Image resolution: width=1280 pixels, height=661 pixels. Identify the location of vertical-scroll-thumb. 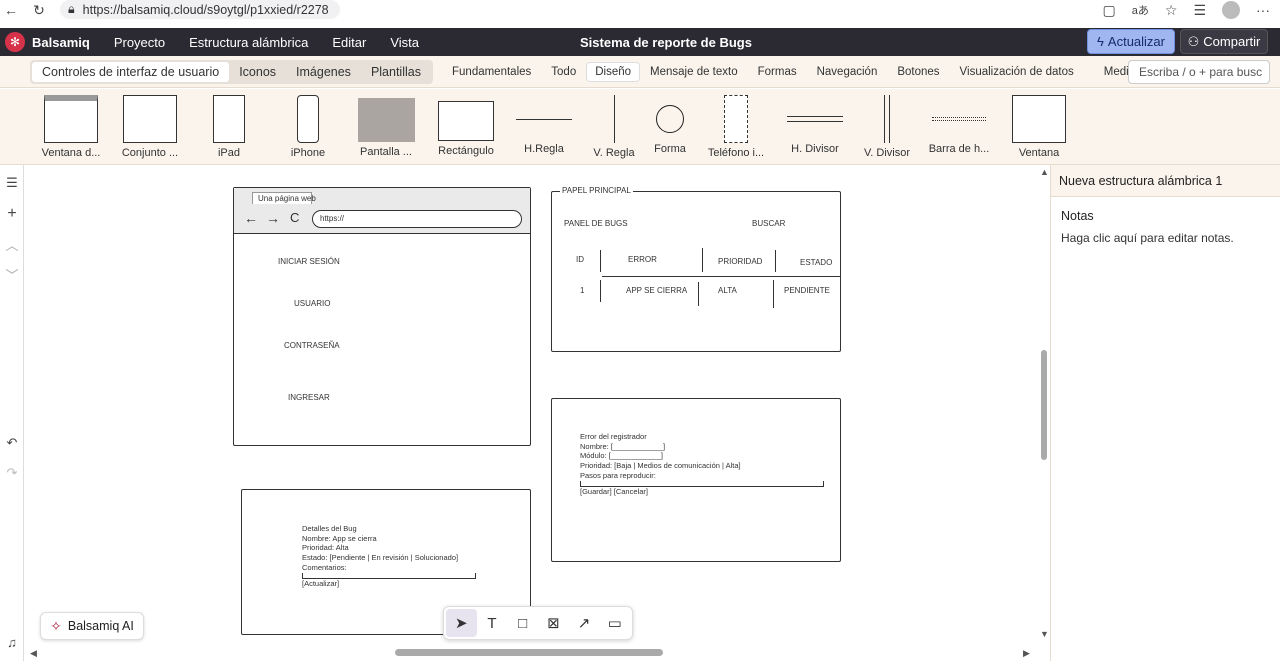
(1044, 405).